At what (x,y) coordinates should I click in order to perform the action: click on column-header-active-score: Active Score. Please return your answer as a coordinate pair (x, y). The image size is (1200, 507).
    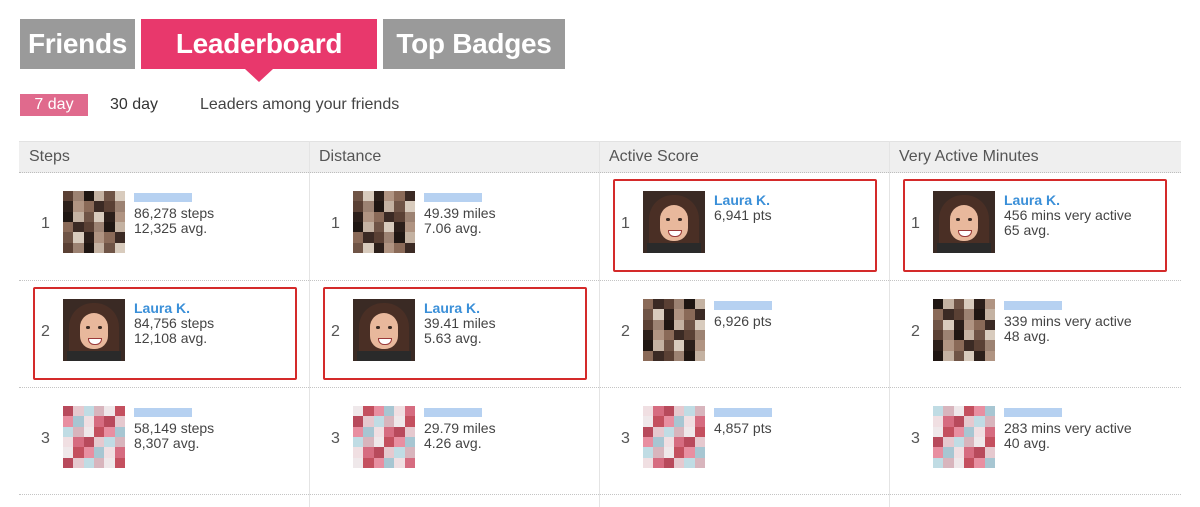
    Looking at the image, I should click on (654, 156).